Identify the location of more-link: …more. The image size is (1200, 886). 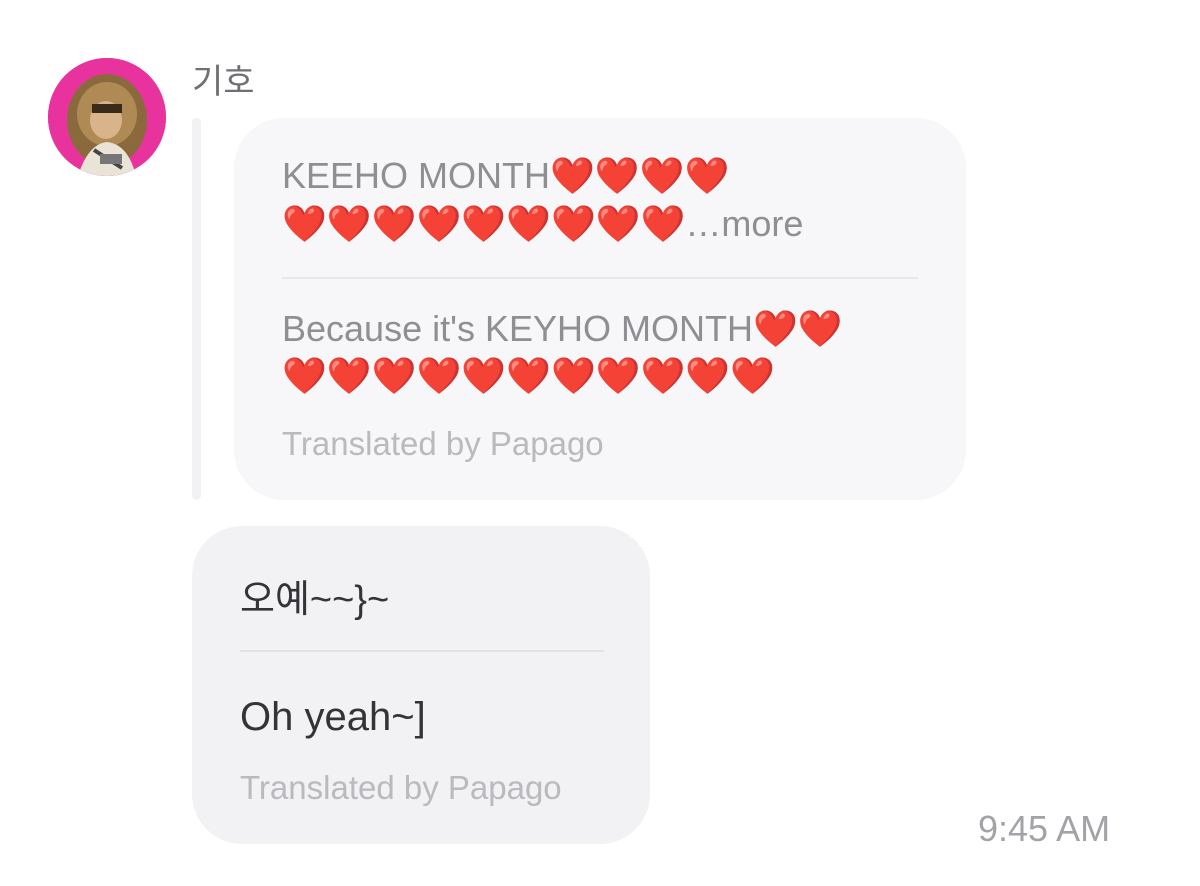
(744, 223).